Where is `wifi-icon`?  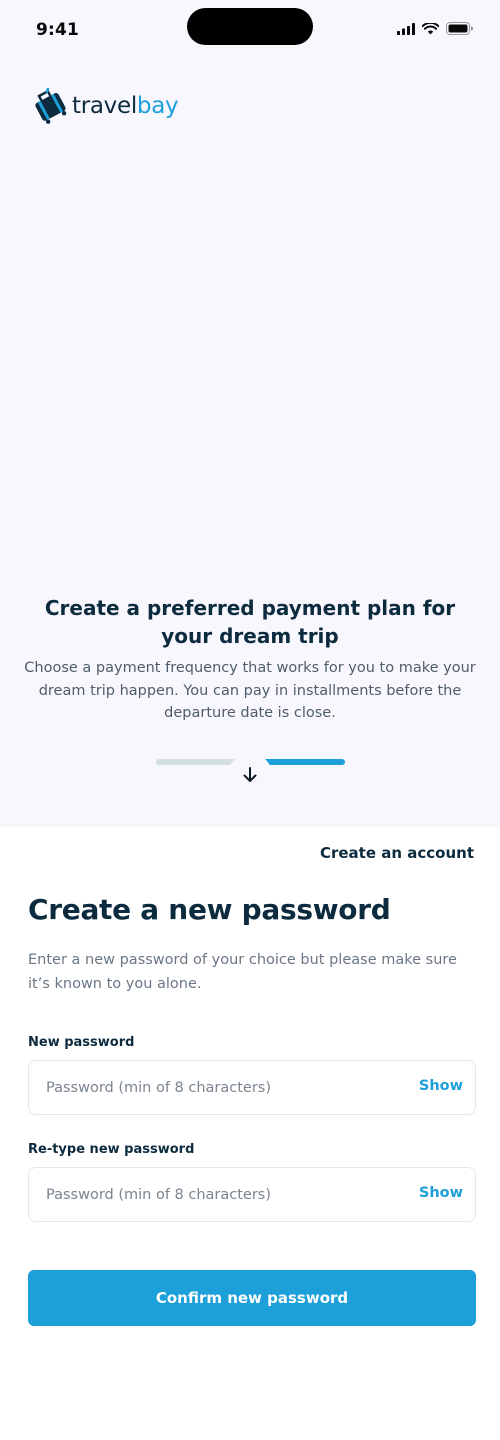
wifi-icon is located at coordinates (430, 28).